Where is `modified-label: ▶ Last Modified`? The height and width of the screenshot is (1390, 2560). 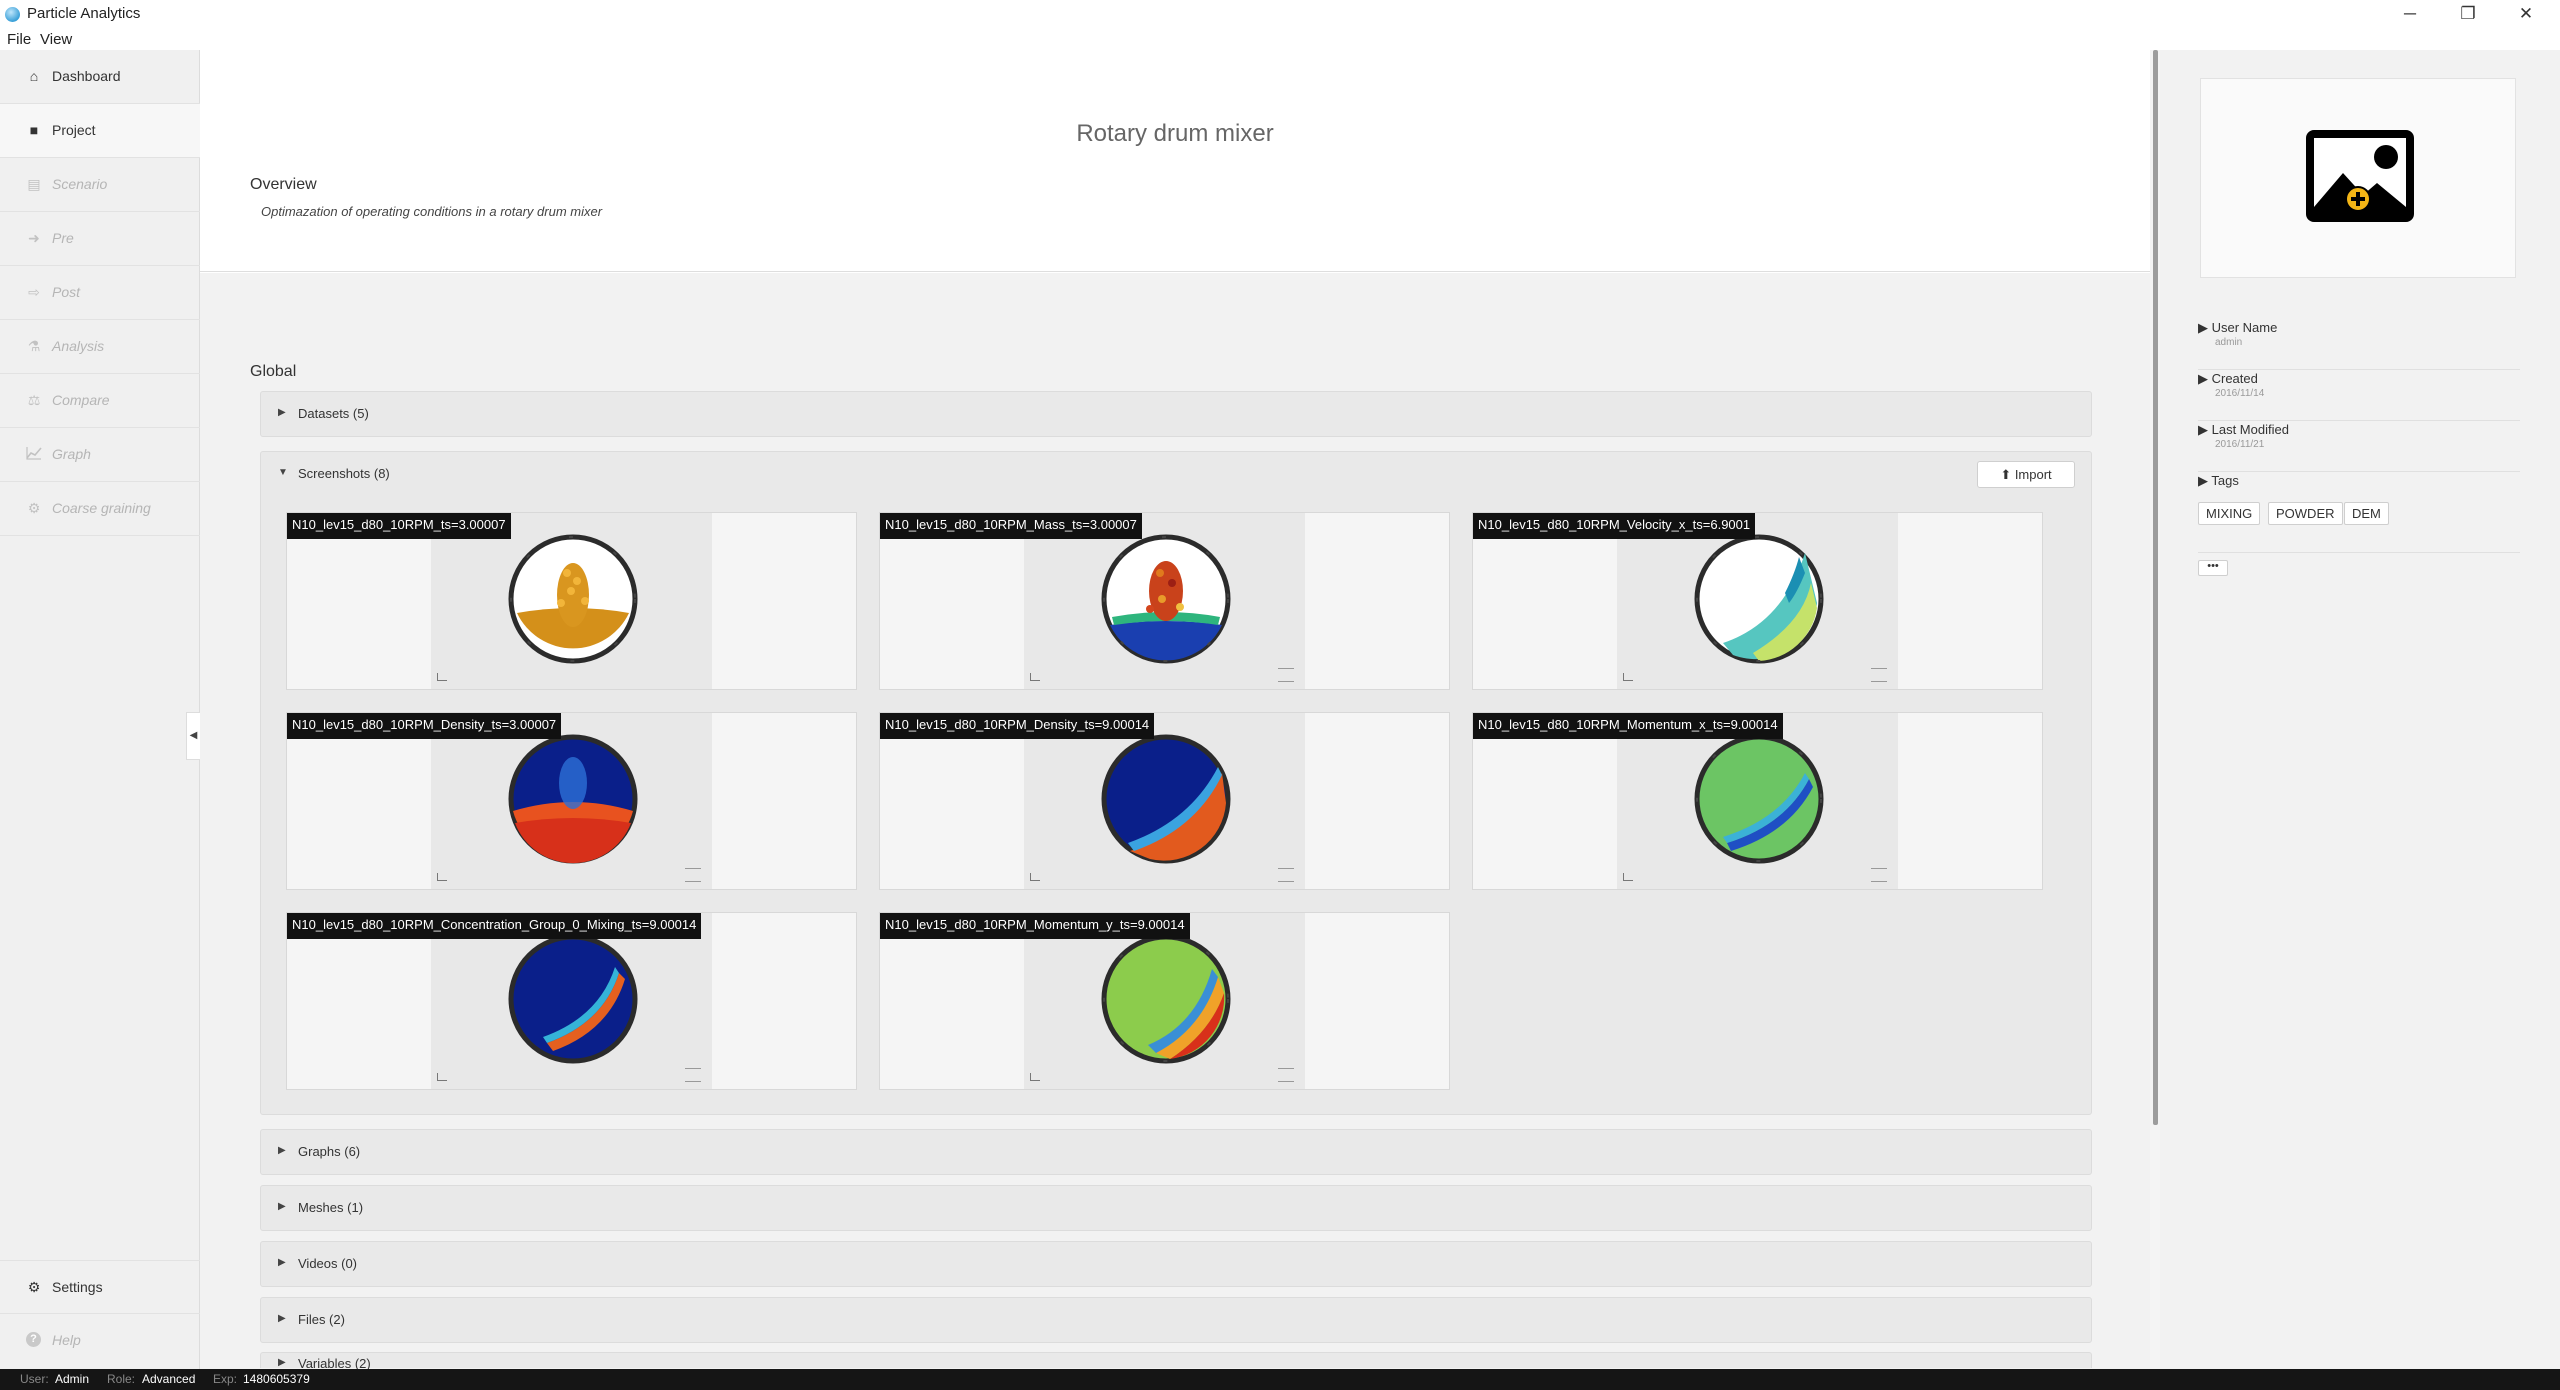 modified-label: ▶ Last Modified is located at coordinates (2243, 429).